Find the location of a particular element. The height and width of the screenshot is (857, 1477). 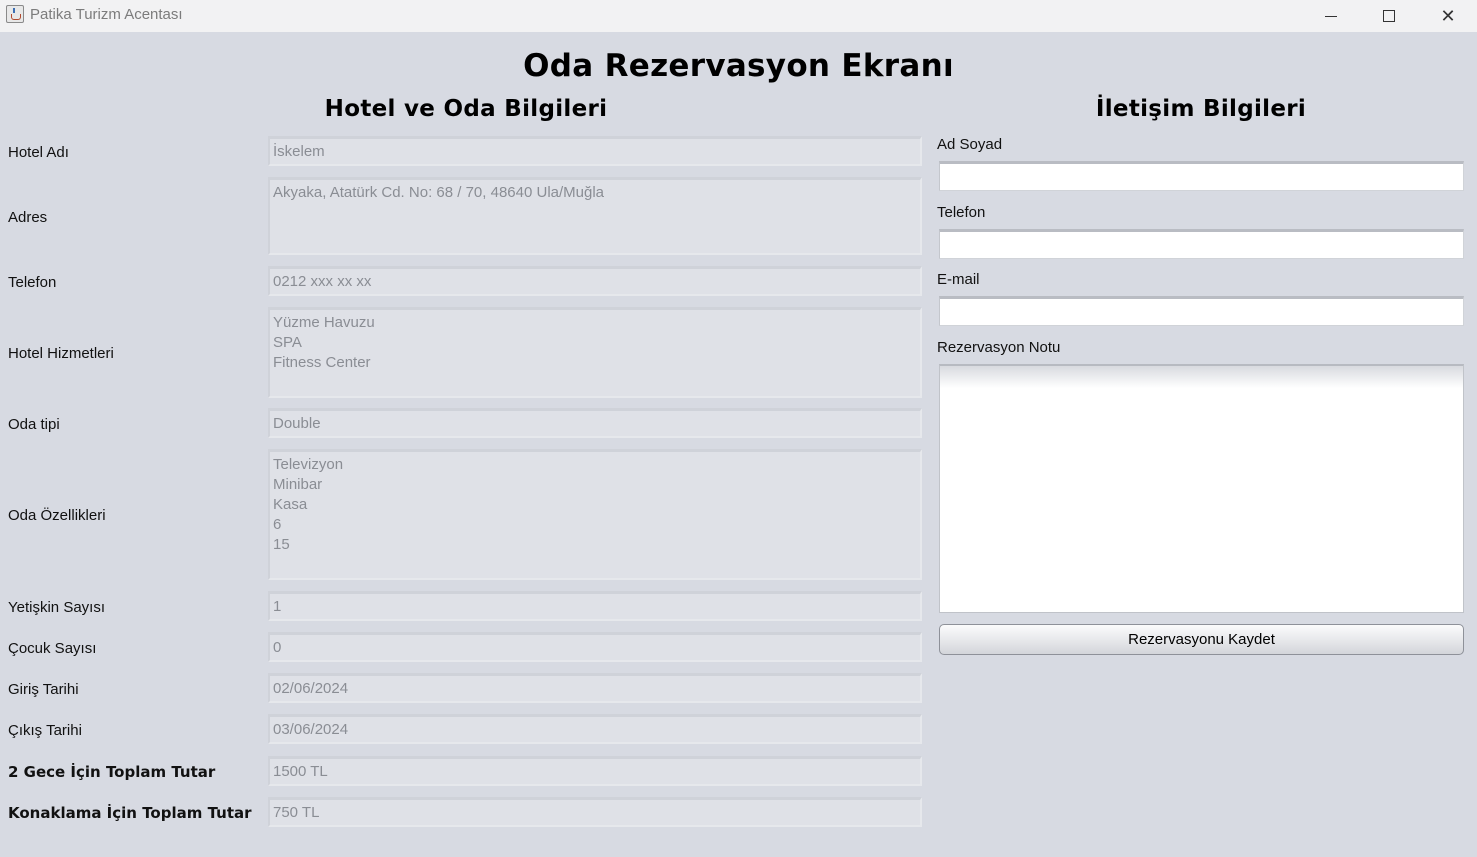

checkout-date-label: Çıkış Tarihi is located at coordinates (45, 730).